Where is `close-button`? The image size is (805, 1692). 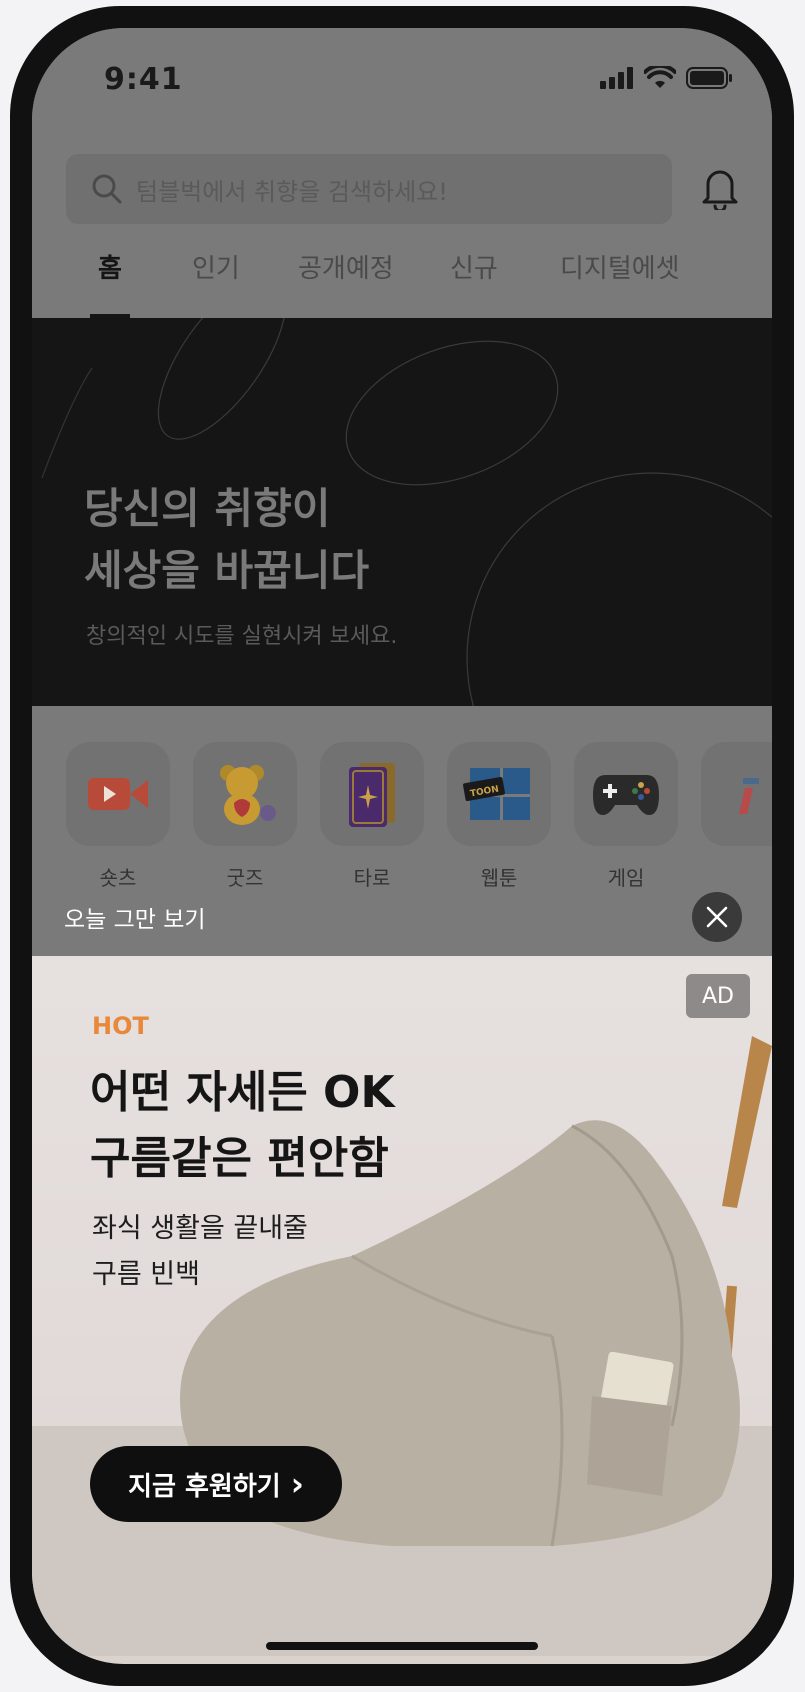 close-button is located at coordinates (717, 917).